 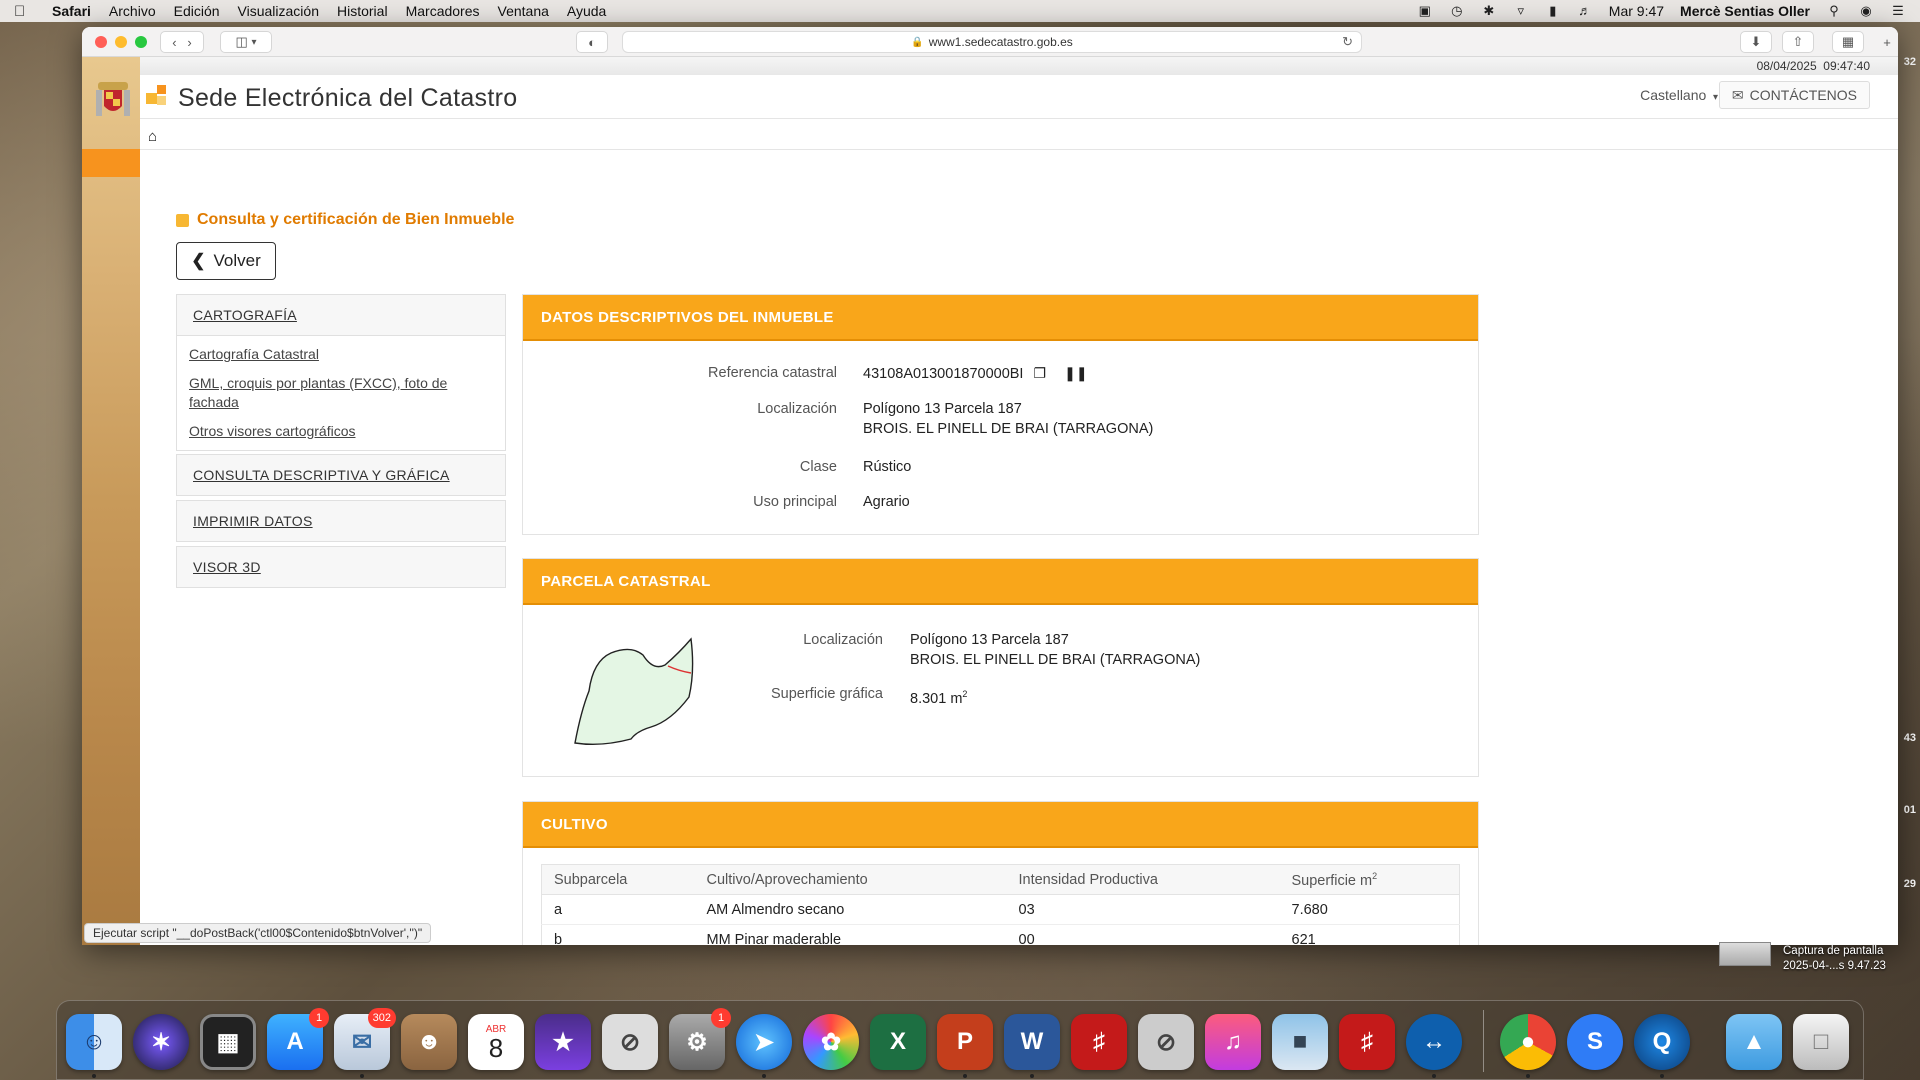 What do you see at coordinates (831, 1042) in the screenshot?
I see `photos-icon: ✿` at bounding box center [831, 1042].